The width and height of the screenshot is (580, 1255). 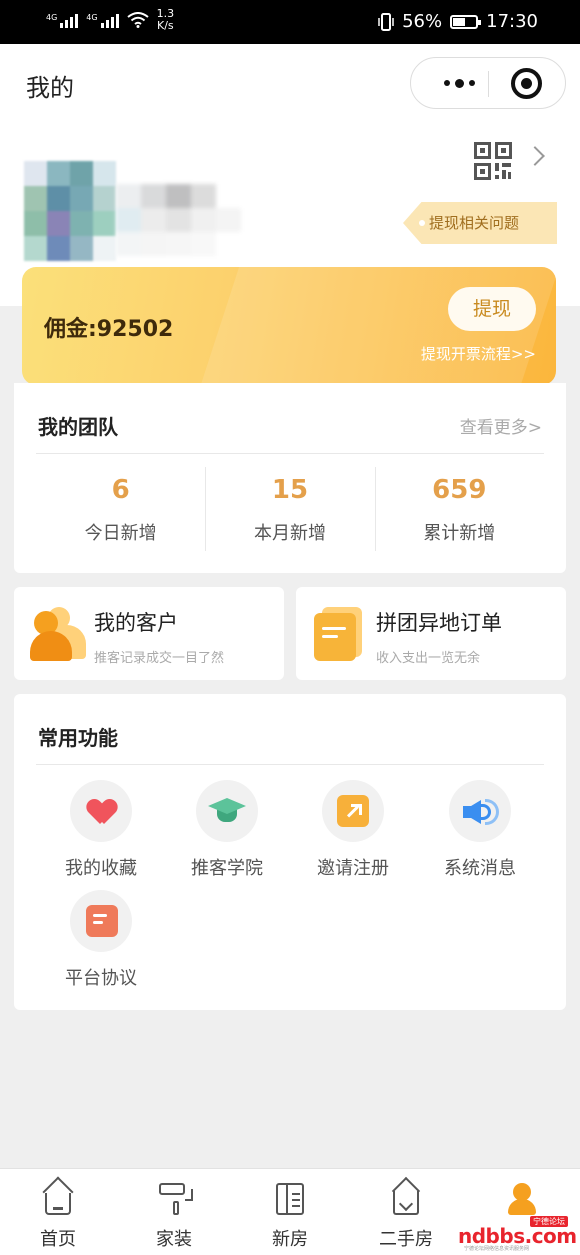 What do you see at coordinates (406, 1212) in the screenshot?
I see `tab-second-hand: 二手房` at bounding box center [406, 1212].